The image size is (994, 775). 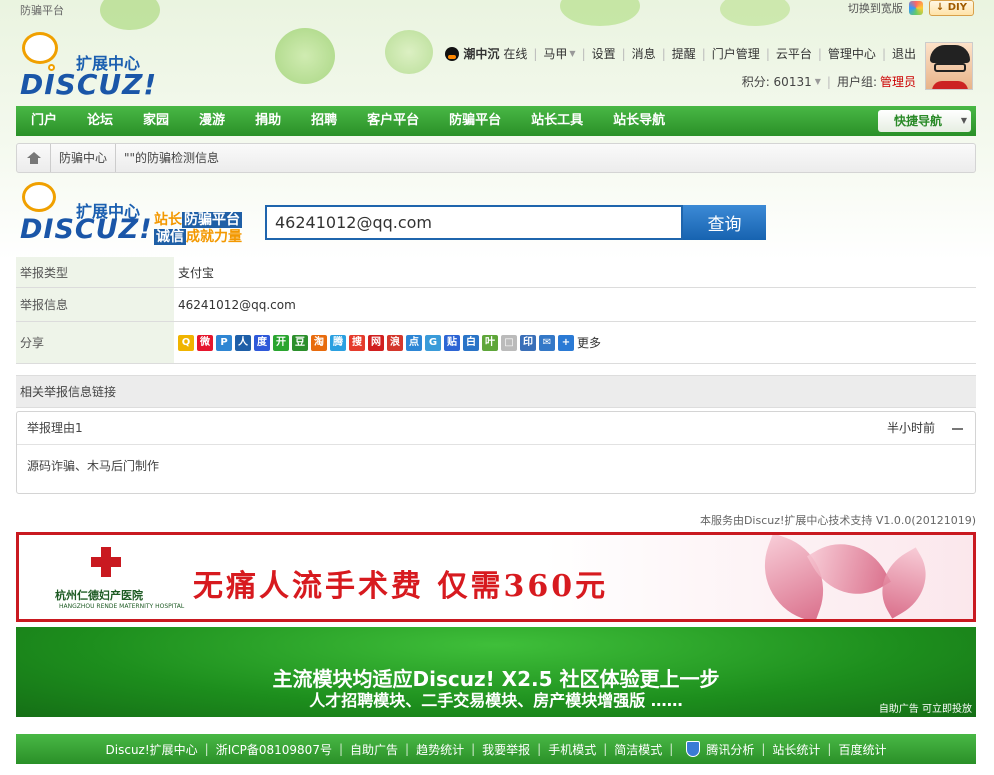 What do you see at coordinates (237, 304) in the screenshot?
I see `report-info-value: 46241012@qq.com` at bounding box center [237, 304].